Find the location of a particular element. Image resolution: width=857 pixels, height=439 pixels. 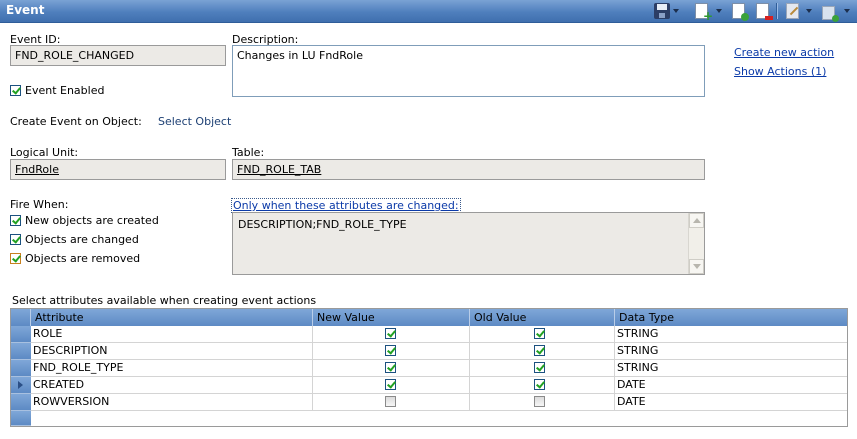

attribute-cell: CREATED is located at coordinates (172, 385).